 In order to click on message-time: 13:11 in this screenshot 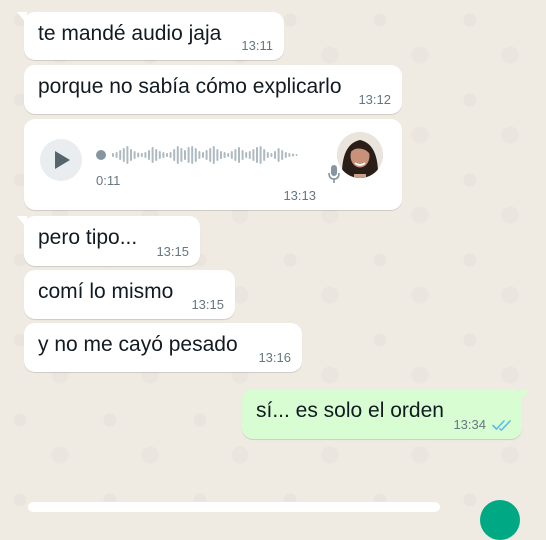, I will do `click(257, 45)`.